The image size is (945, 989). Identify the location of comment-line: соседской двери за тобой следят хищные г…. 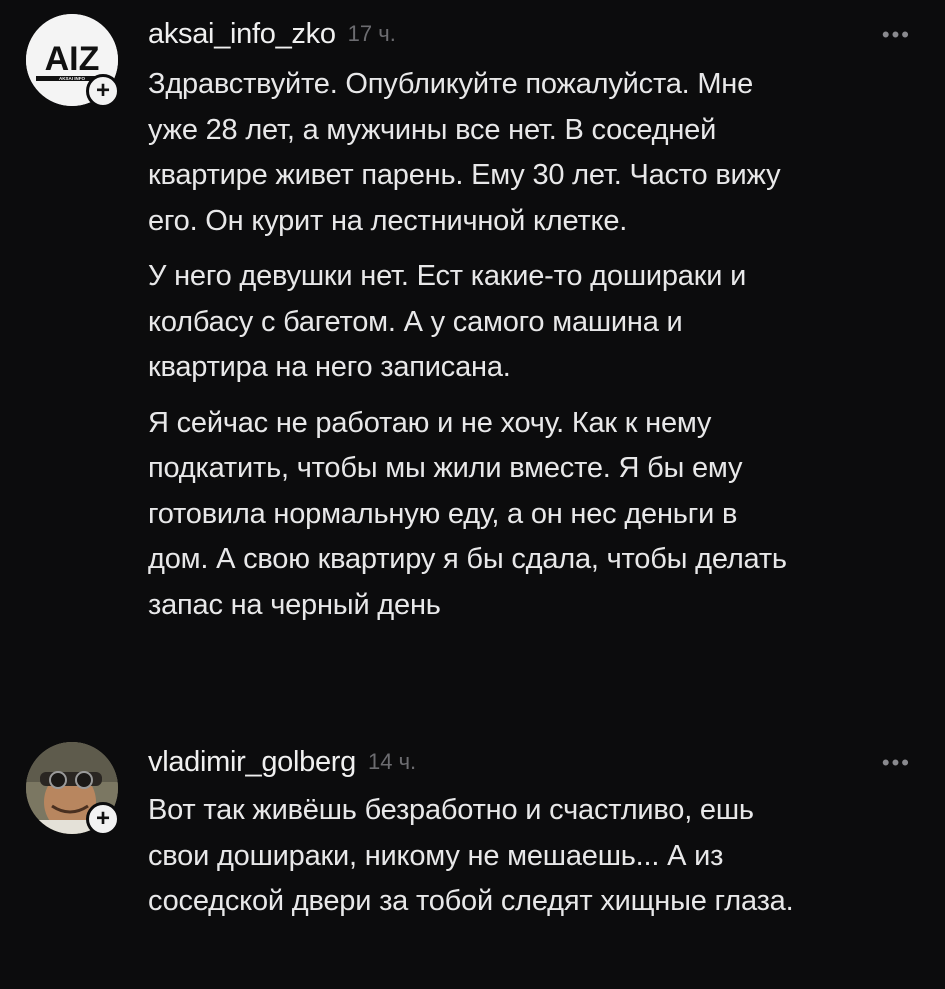
(471, 901).